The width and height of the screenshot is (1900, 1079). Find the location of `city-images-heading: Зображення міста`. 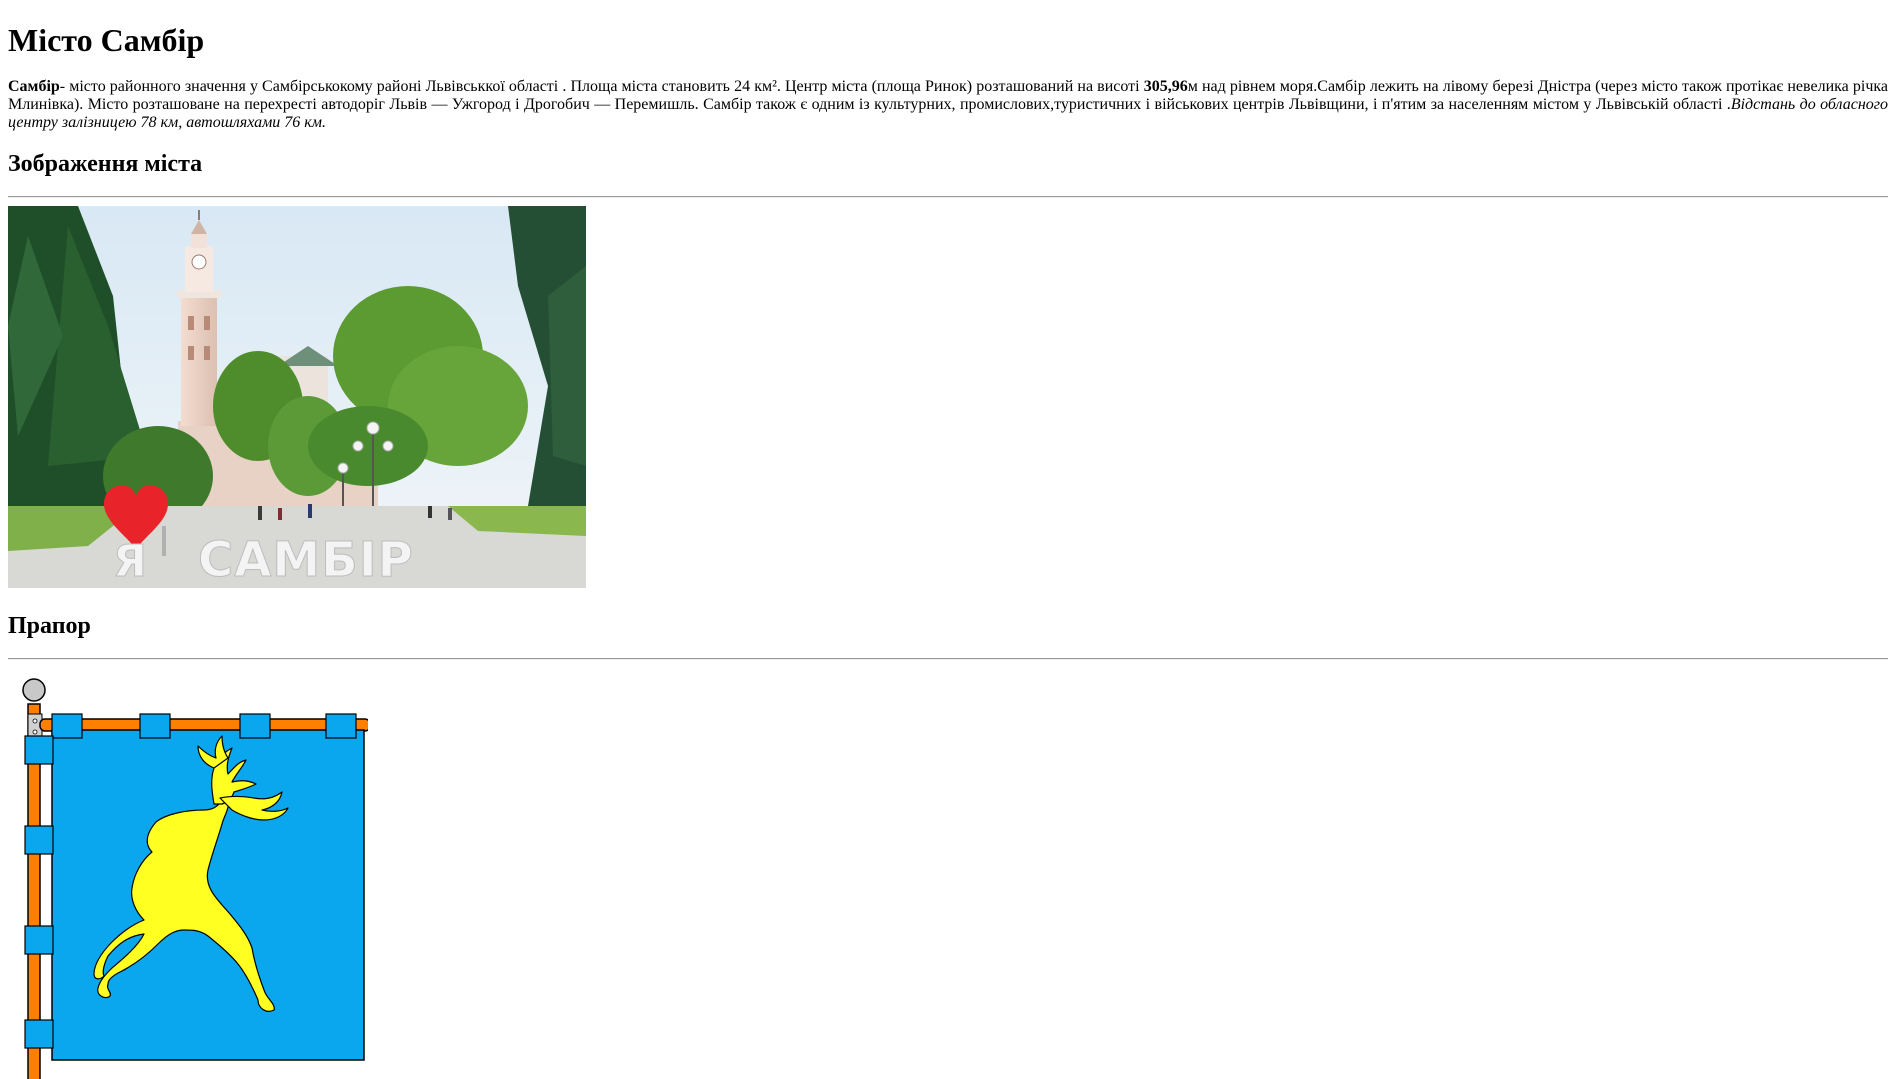

city-images-heading: Зображення міста is located at coordinates (105, 164).